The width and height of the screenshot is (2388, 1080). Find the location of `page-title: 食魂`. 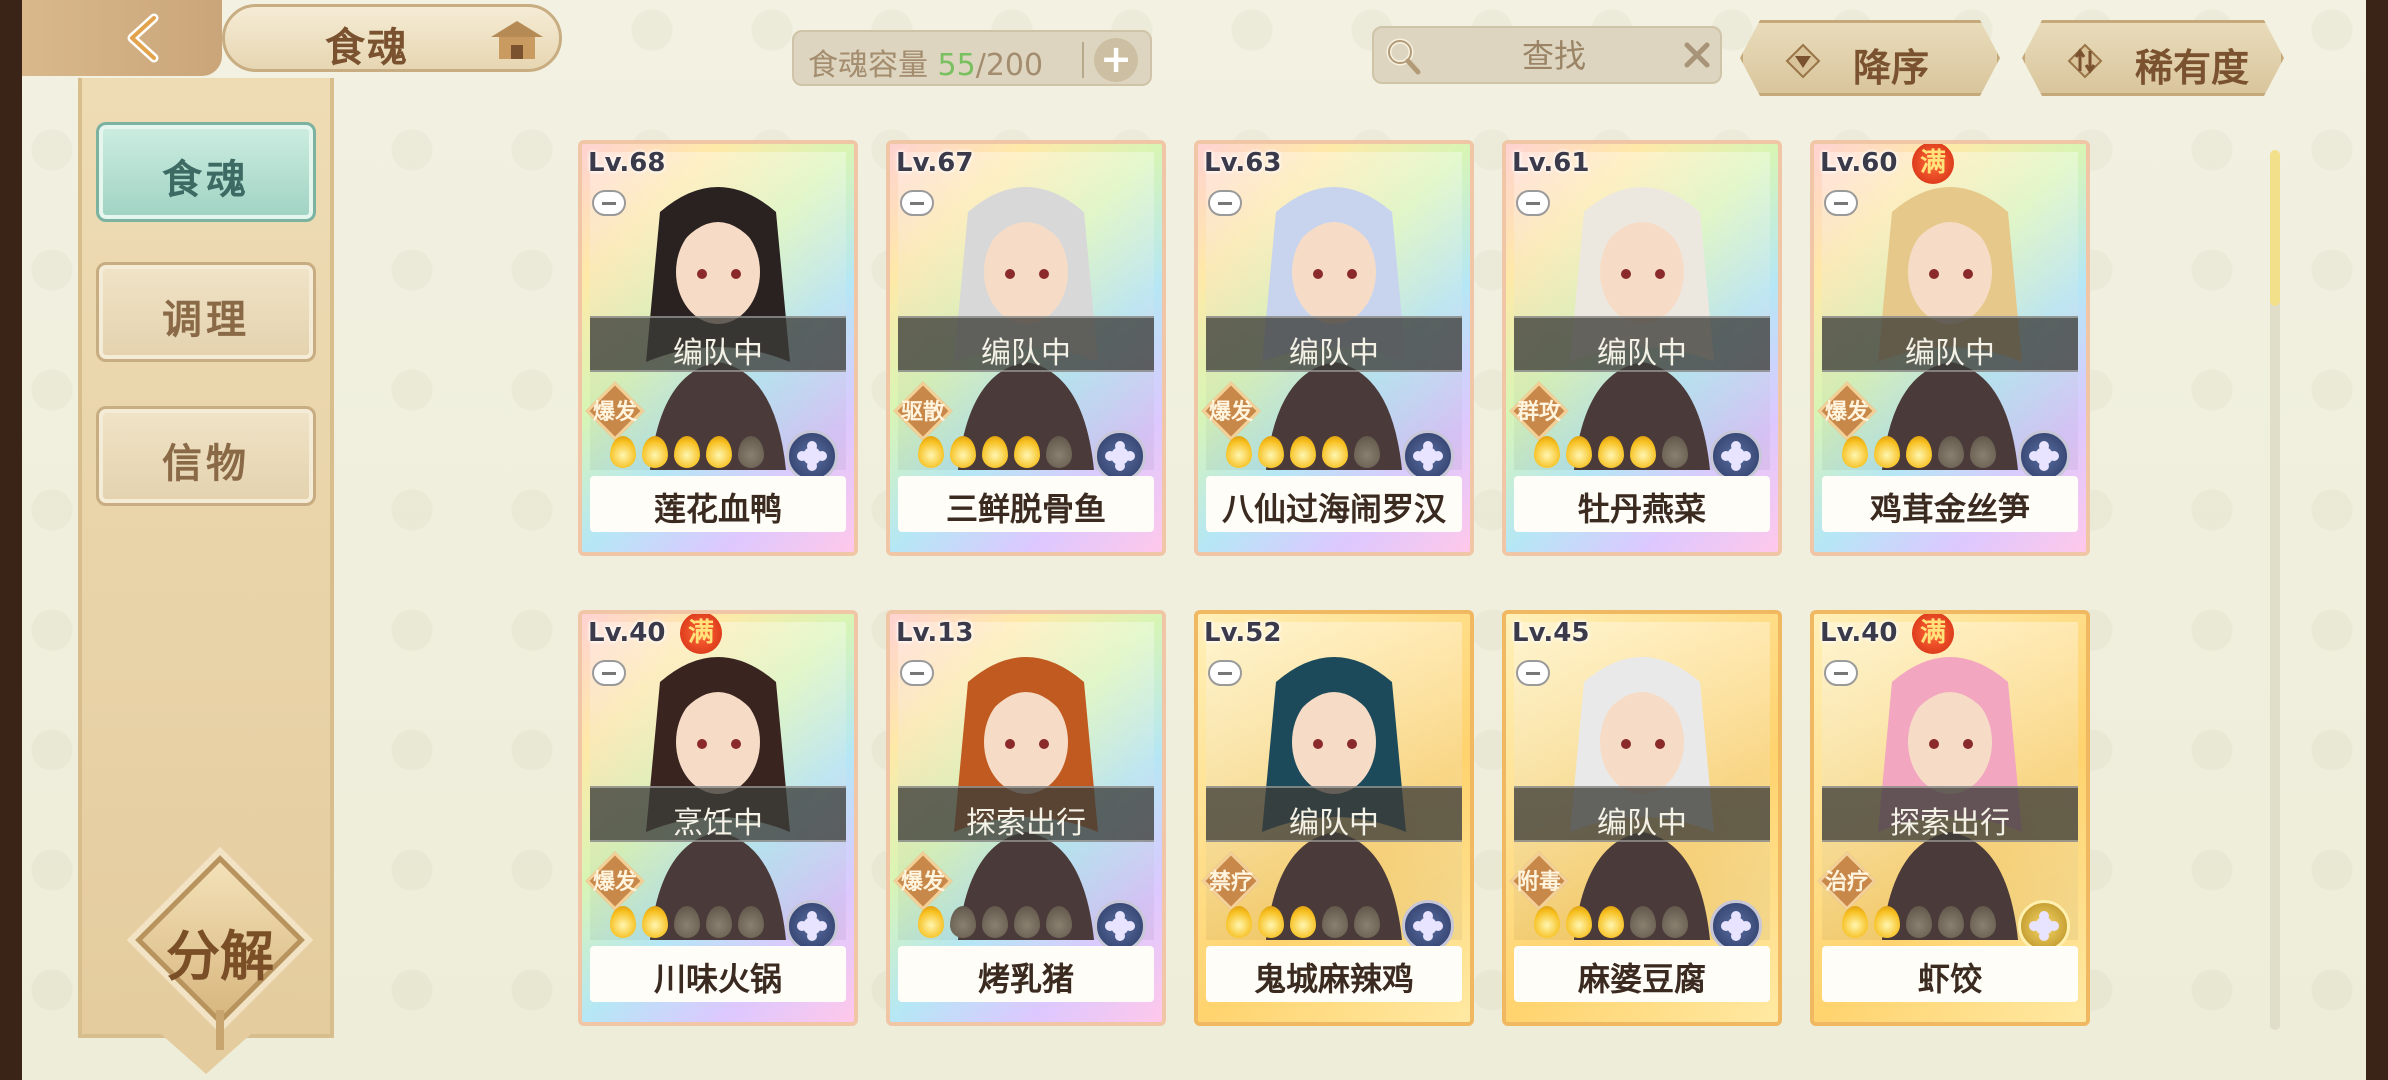

page-title: 食魂 is located at coordinates (367, 47).